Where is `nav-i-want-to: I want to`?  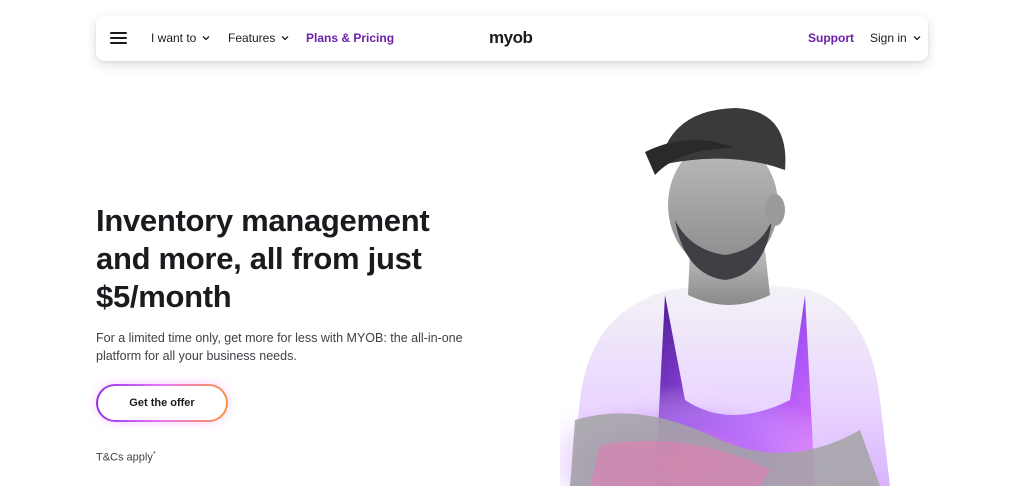 nav-i-want-to: I want to is located at coordinates (181, 38).